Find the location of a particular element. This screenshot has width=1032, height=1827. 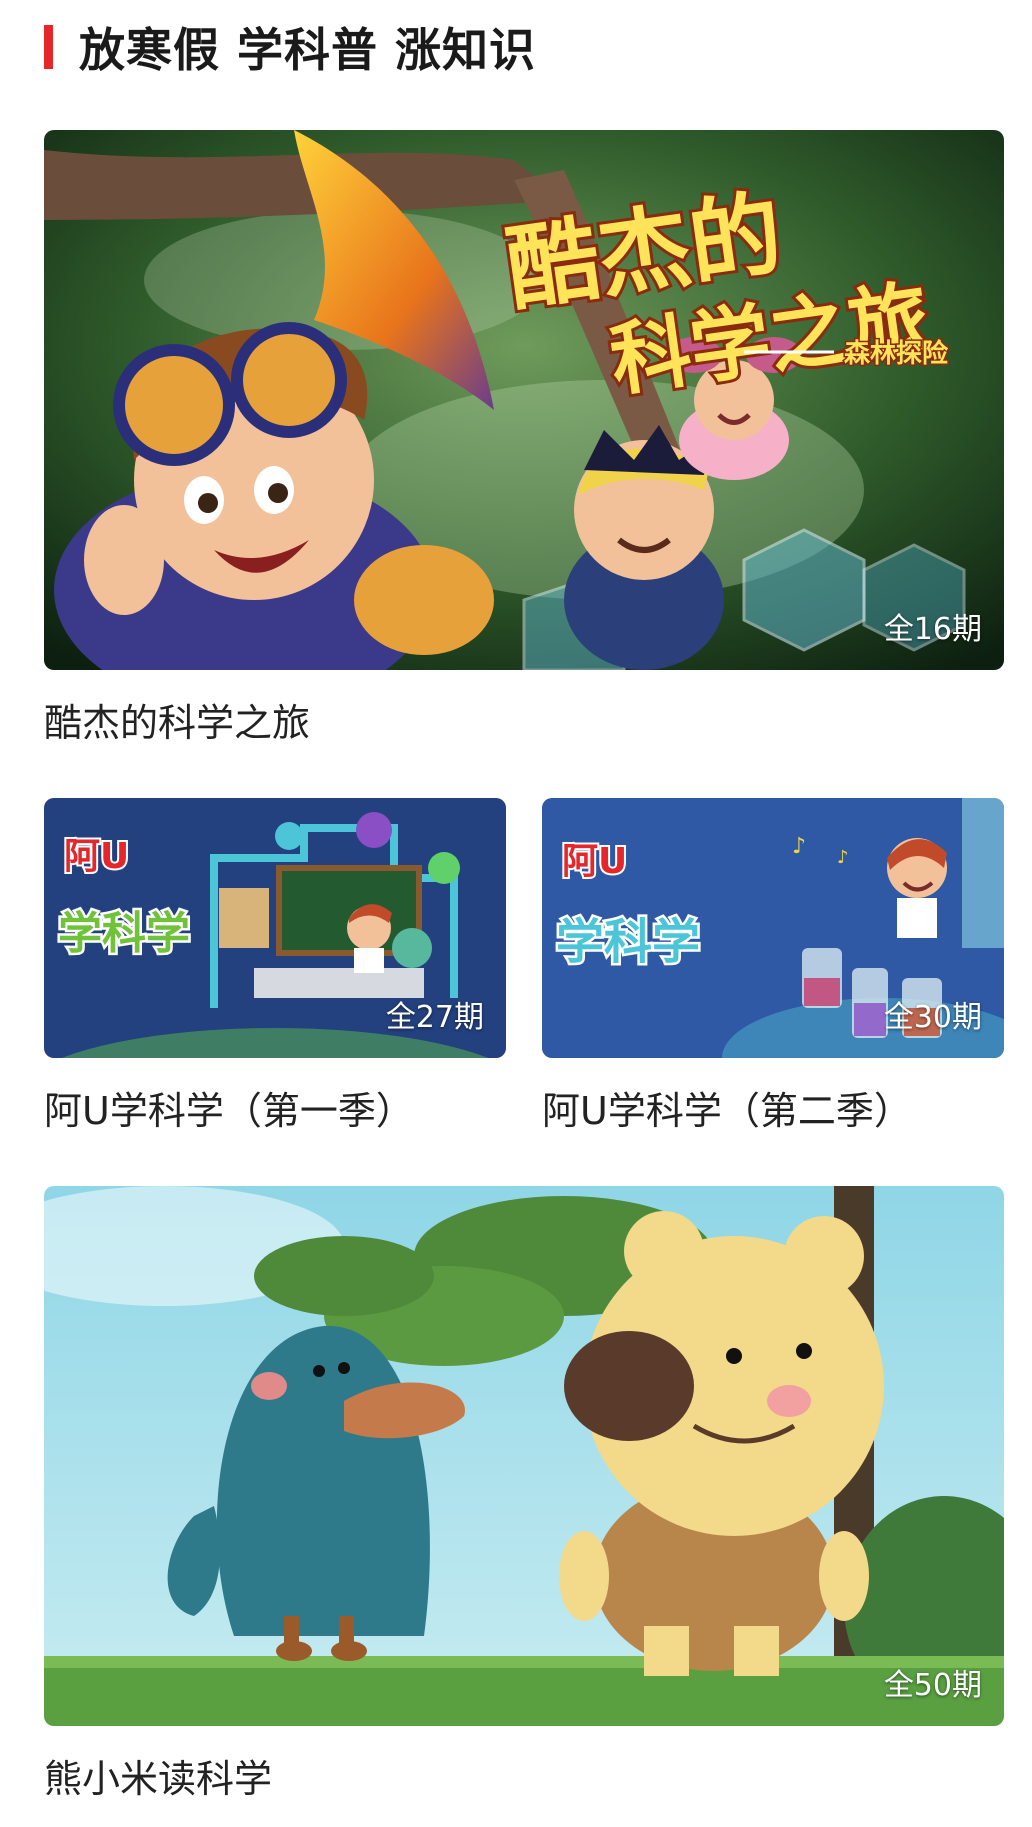

video-title: 阿U学科学（第一季） is located at coordinates (275, 1107).